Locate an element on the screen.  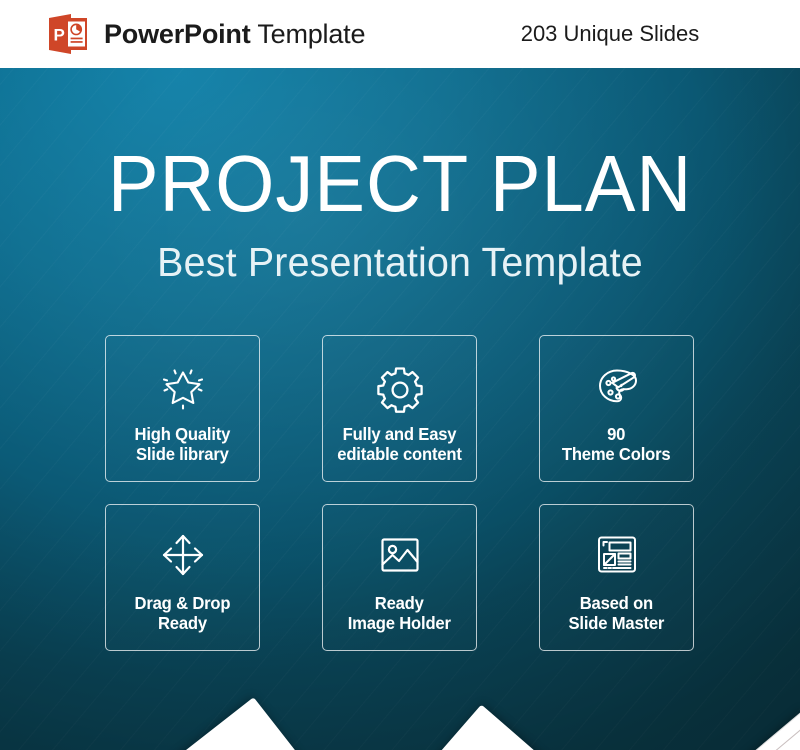
feature-card-high-quality: High Quality Slide library is located at coordinates (182, 408).